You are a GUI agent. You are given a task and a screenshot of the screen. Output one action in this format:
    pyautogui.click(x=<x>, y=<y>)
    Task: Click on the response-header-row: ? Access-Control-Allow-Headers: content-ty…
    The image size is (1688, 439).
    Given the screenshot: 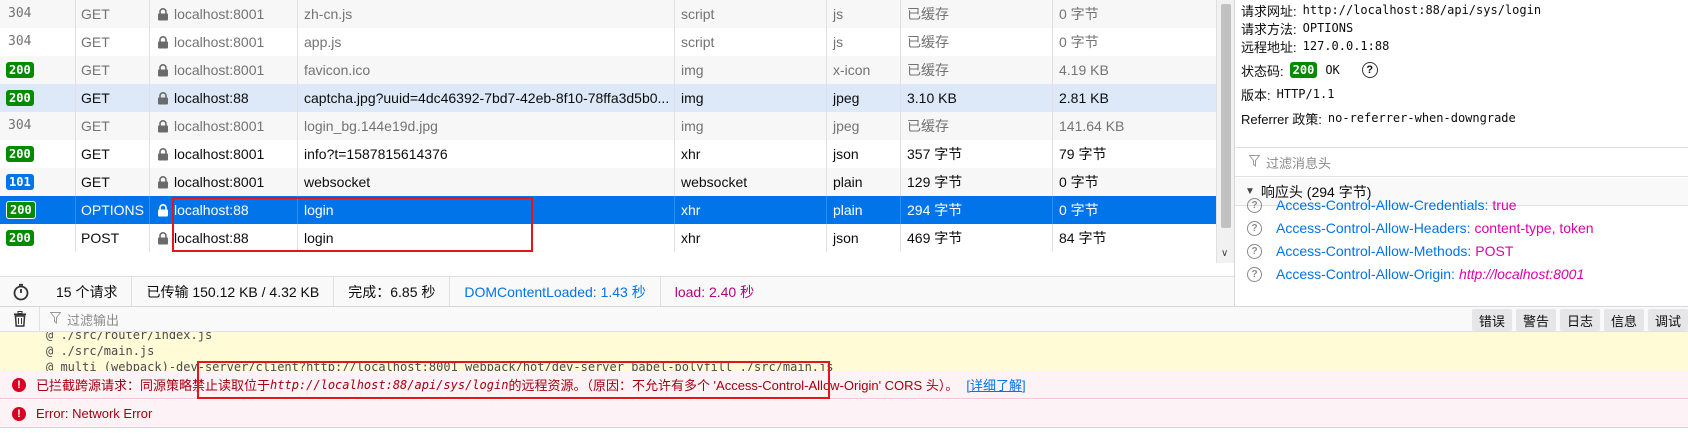 What is the action you would take?
    pyautogui.click(x=1420, y=228)
    